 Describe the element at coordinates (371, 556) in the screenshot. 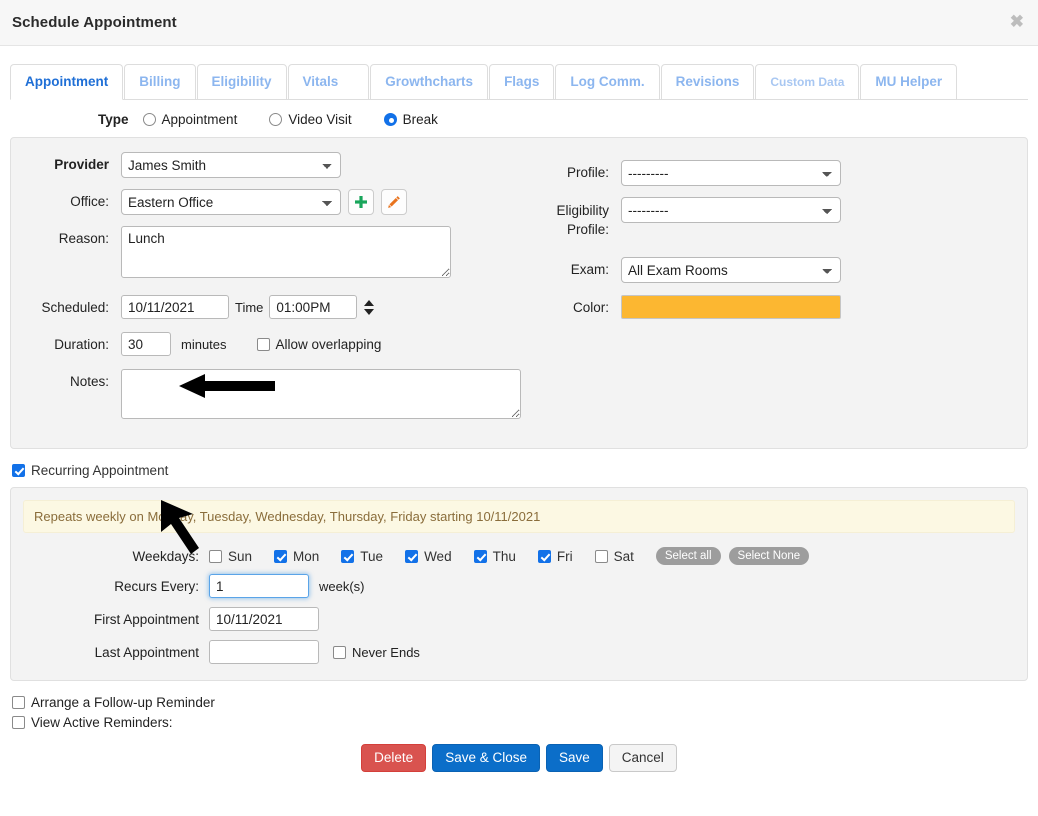

I see `weekday-tue-label: Tue` at that location.